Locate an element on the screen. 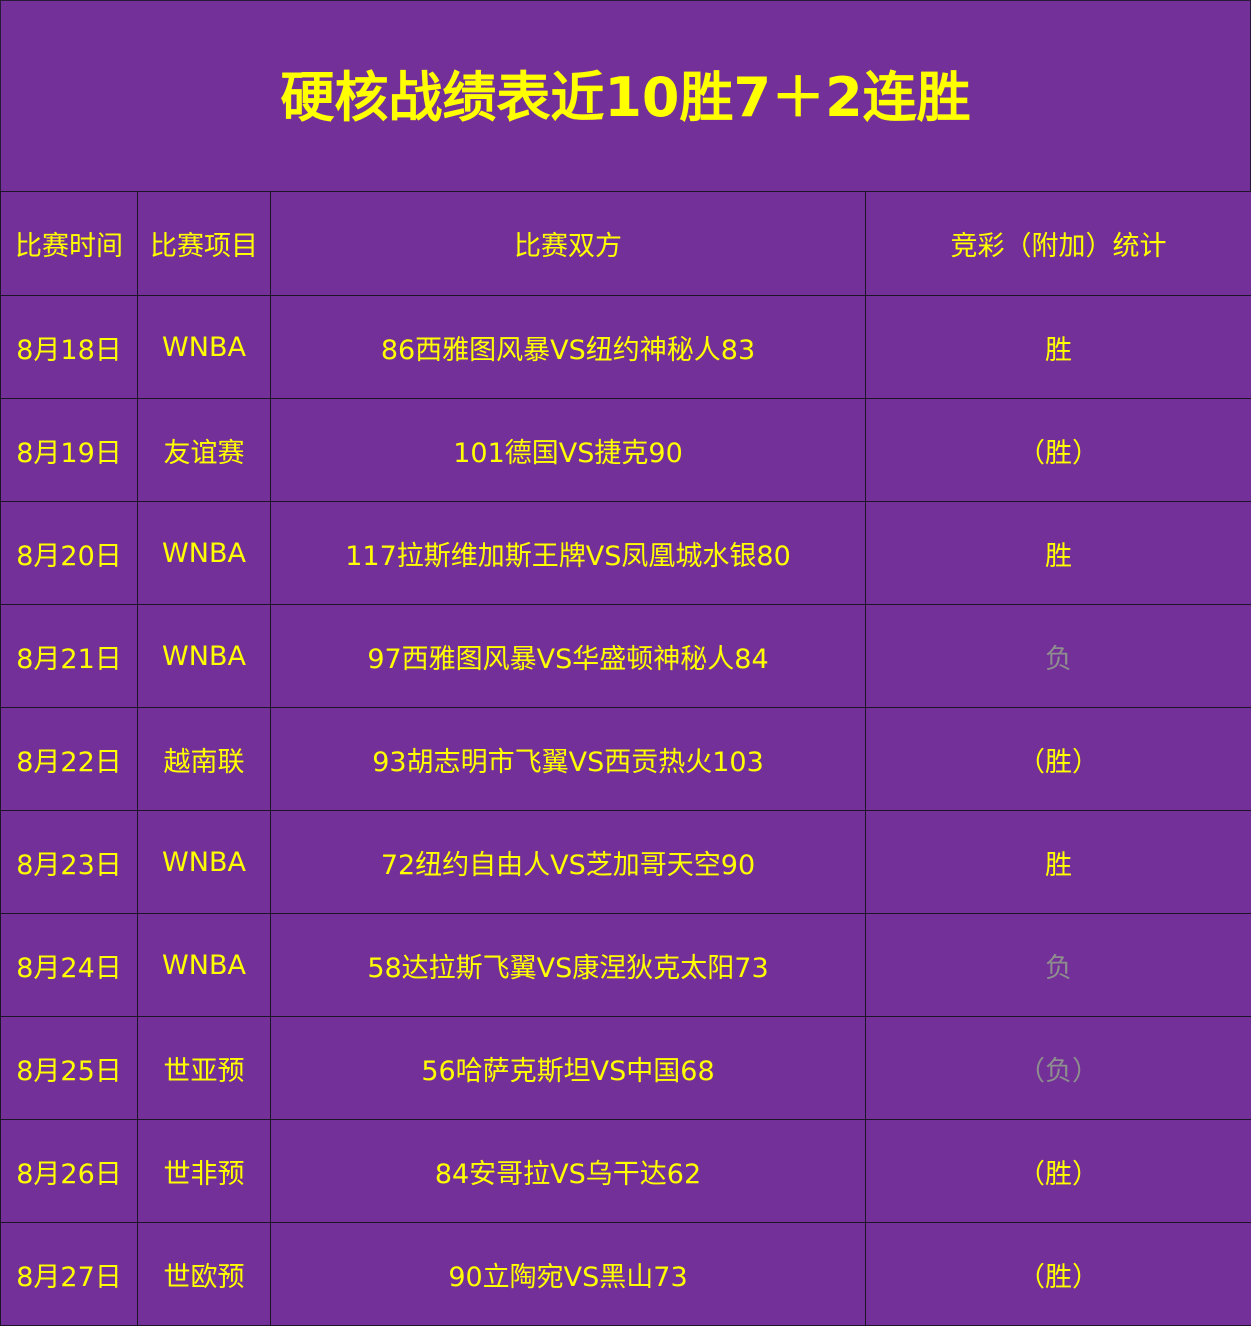  date-cell: 8月19日 is located at coordinates (69, 450).